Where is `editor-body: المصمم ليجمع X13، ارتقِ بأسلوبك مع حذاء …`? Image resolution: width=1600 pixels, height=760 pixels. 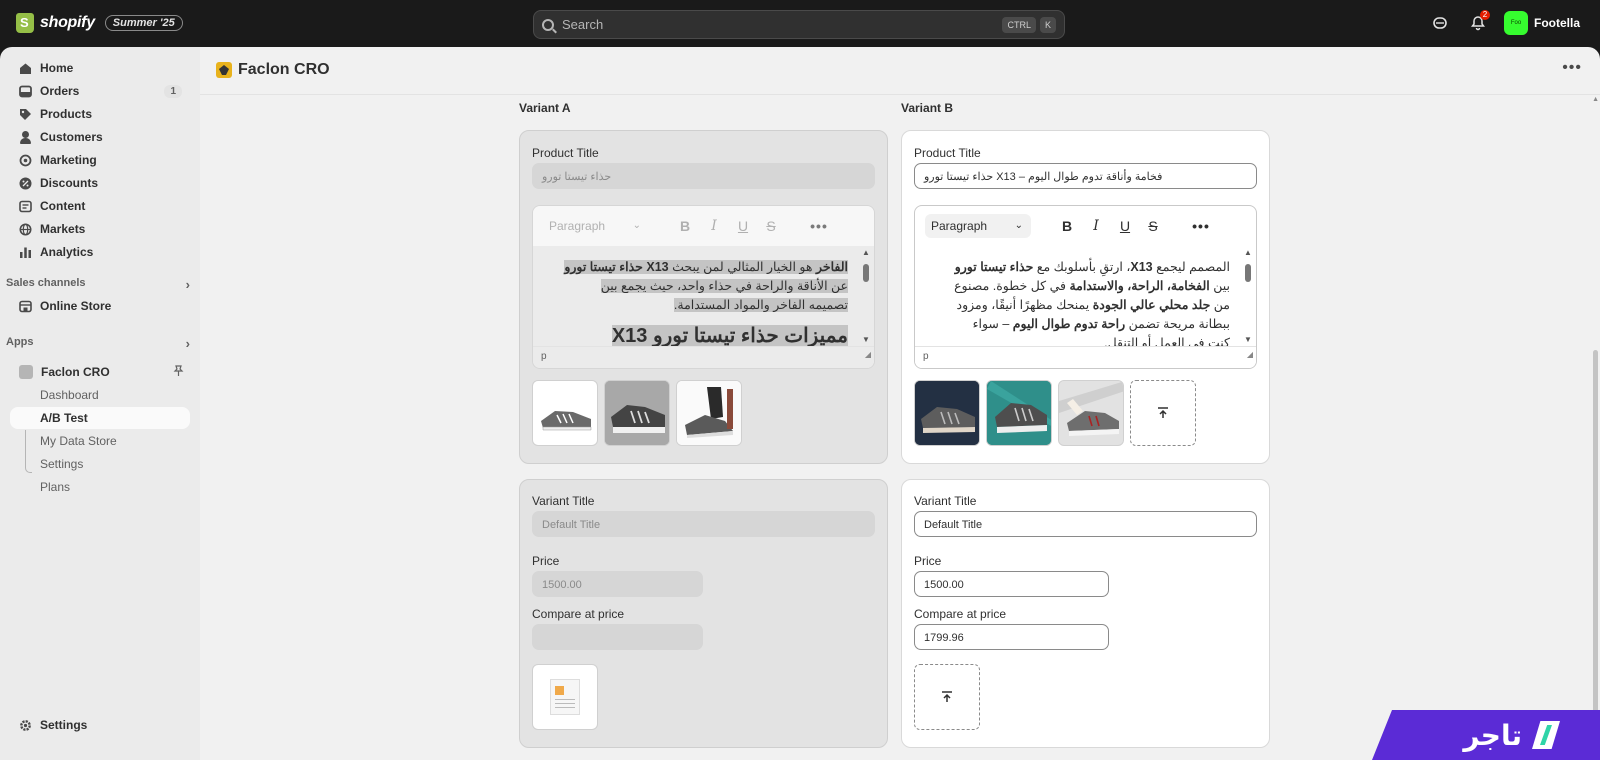 editor-body: المصمم ليجمع X13، ارتقِ بأسلوبك مع حذاء … is located at coordinates (1085, 296).